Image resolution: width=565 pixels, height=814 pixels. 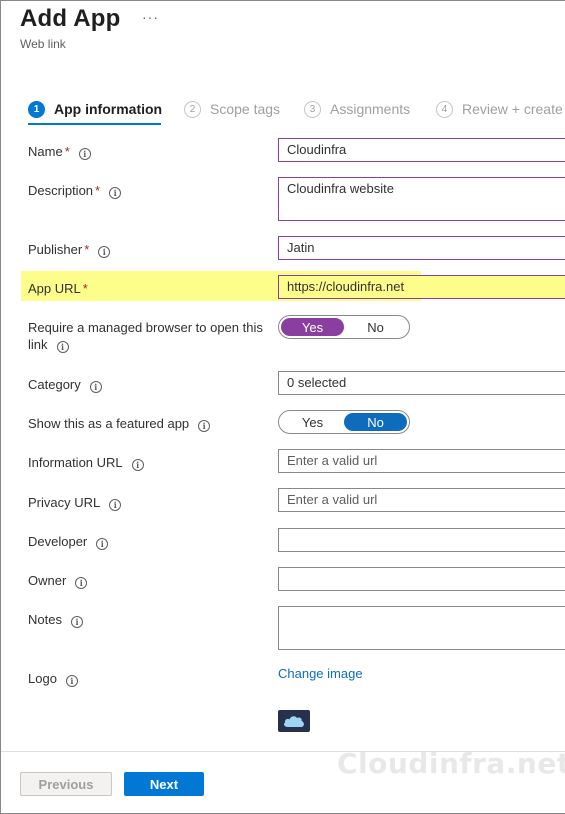 I want to click on featured-app-no: No, so click(x=375, y=422).